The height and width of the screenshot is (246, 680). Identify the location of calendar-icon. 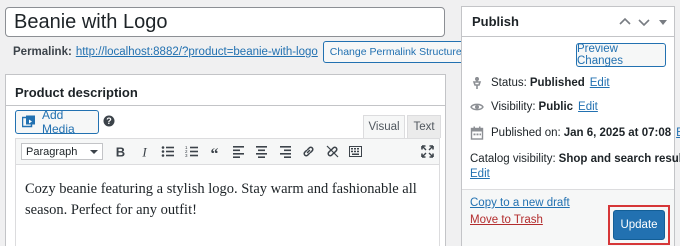
(477, 133).